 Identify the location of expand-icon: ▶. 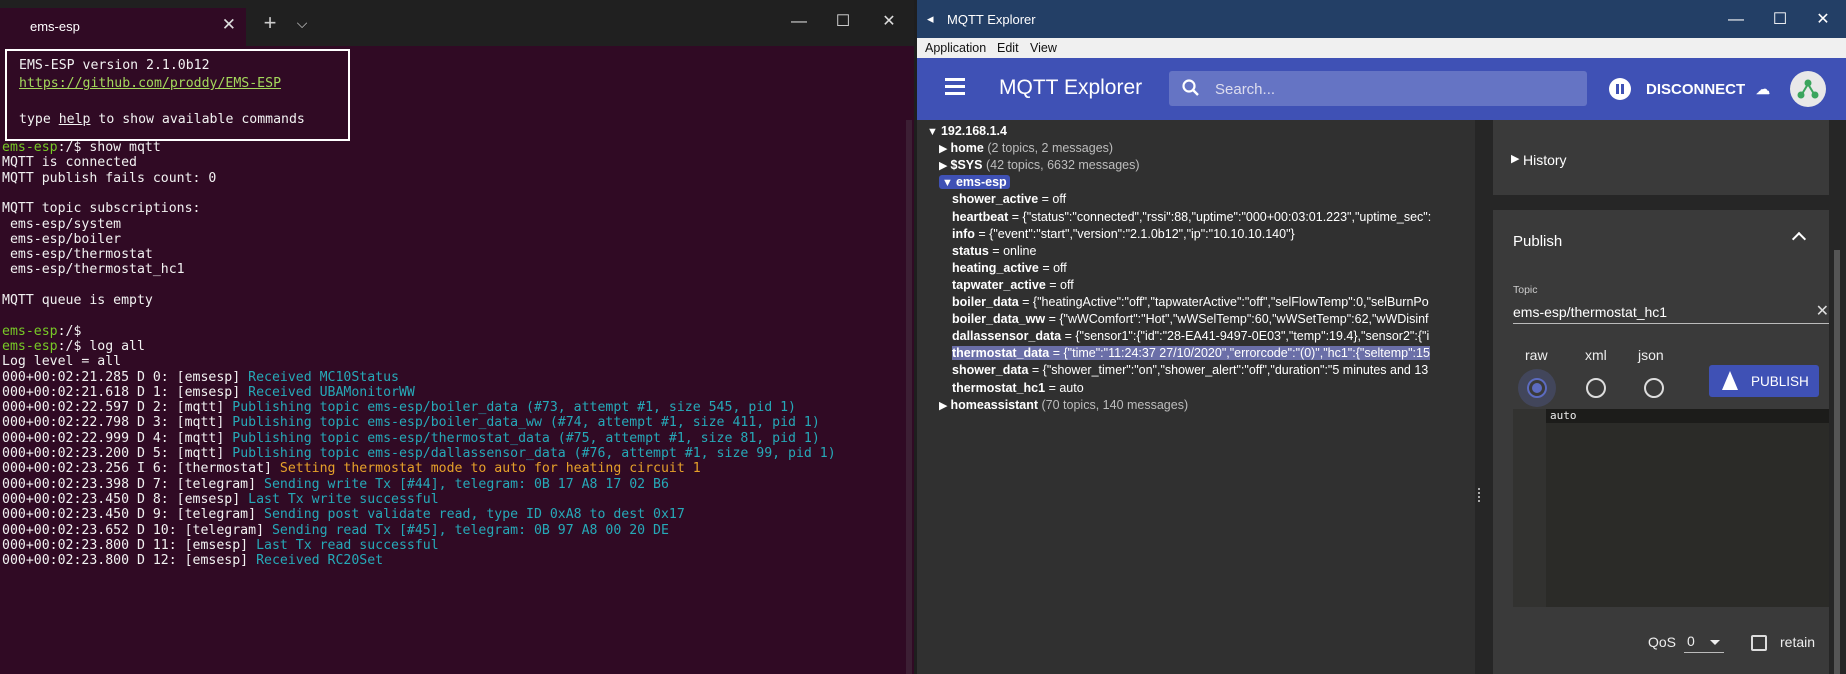
(1515, 159).